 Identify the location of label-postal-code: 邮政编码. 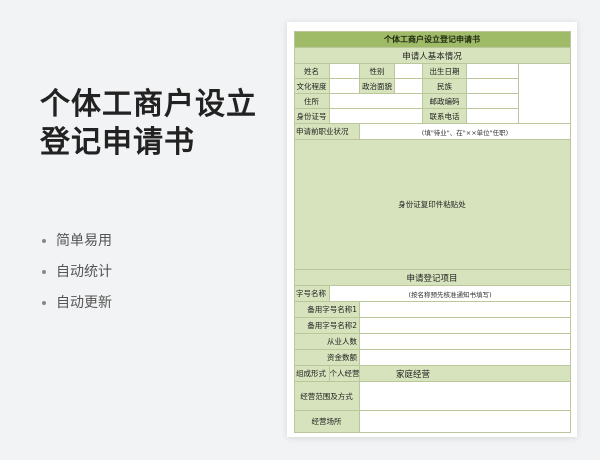
(445, 101).